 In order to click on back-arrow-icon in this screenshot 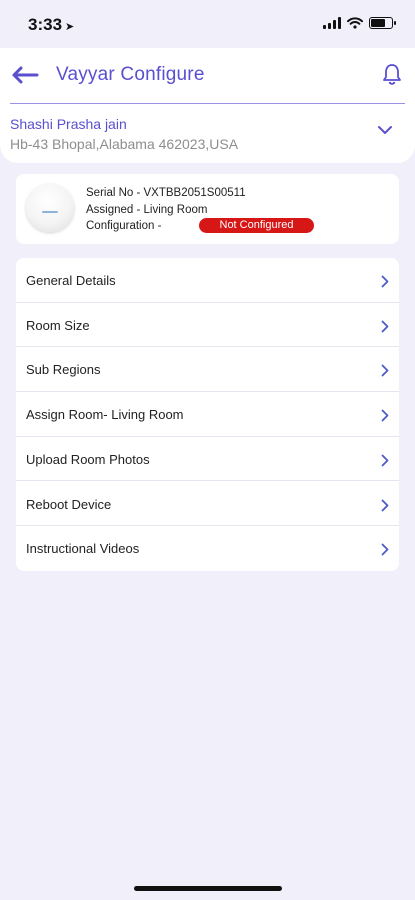, I will do `click(25, 75)`.